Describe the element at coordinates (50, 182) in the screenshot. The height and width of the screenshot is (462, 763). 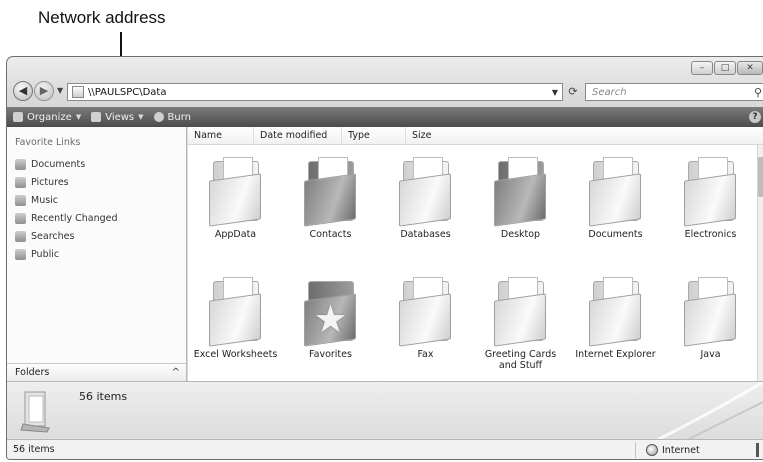
I see `favorite-link-label: Pictures` at that location.